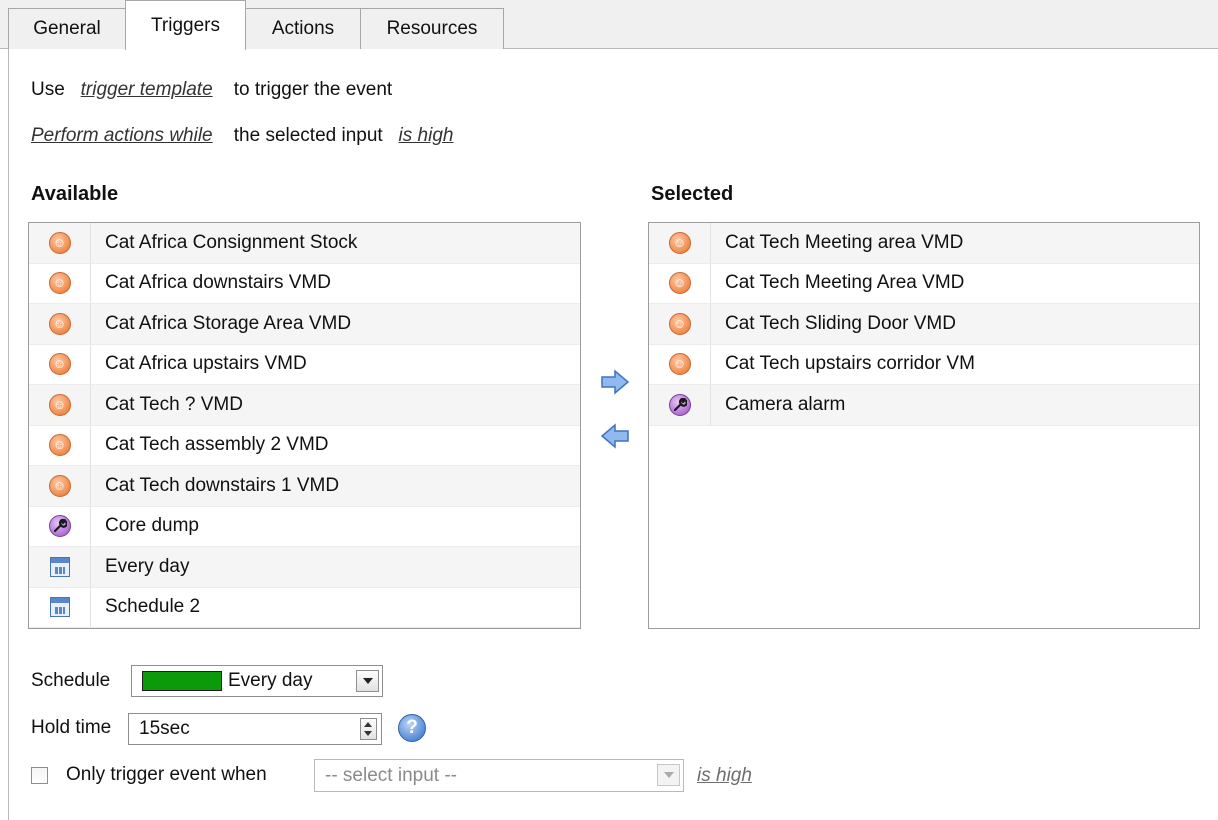 The height and width of the screenshot is (820, 1218). I want to click on perform-actions-link: Perform actions while, so click(122, 135).